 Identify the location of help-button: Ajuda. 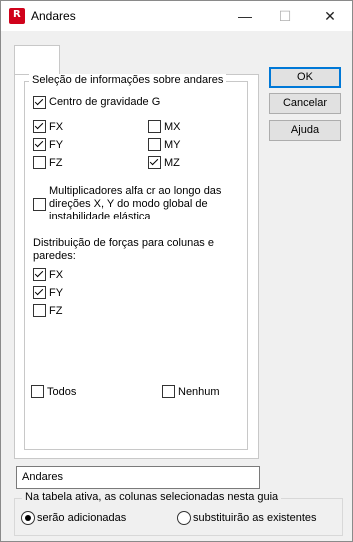
(305, 130).